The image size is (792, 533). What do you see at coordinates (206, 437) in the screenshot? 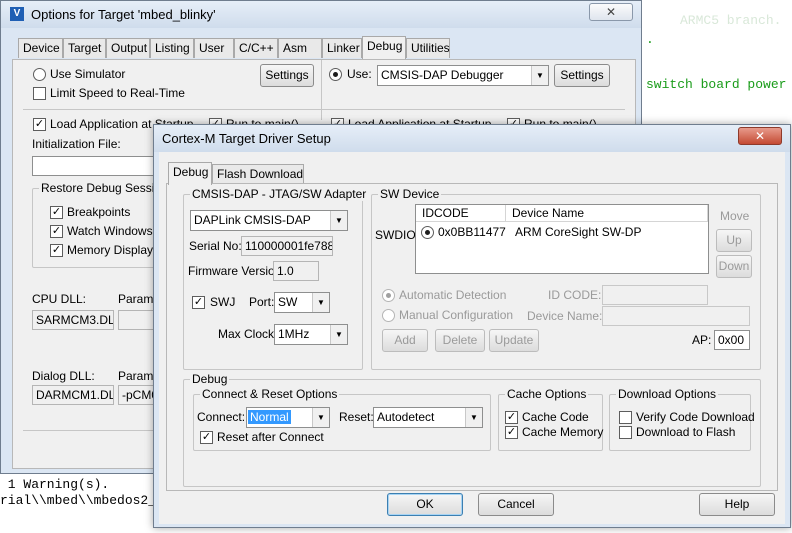
I see `reset-after-connect-checkbox: ✓` at bounding box center [206, 437].